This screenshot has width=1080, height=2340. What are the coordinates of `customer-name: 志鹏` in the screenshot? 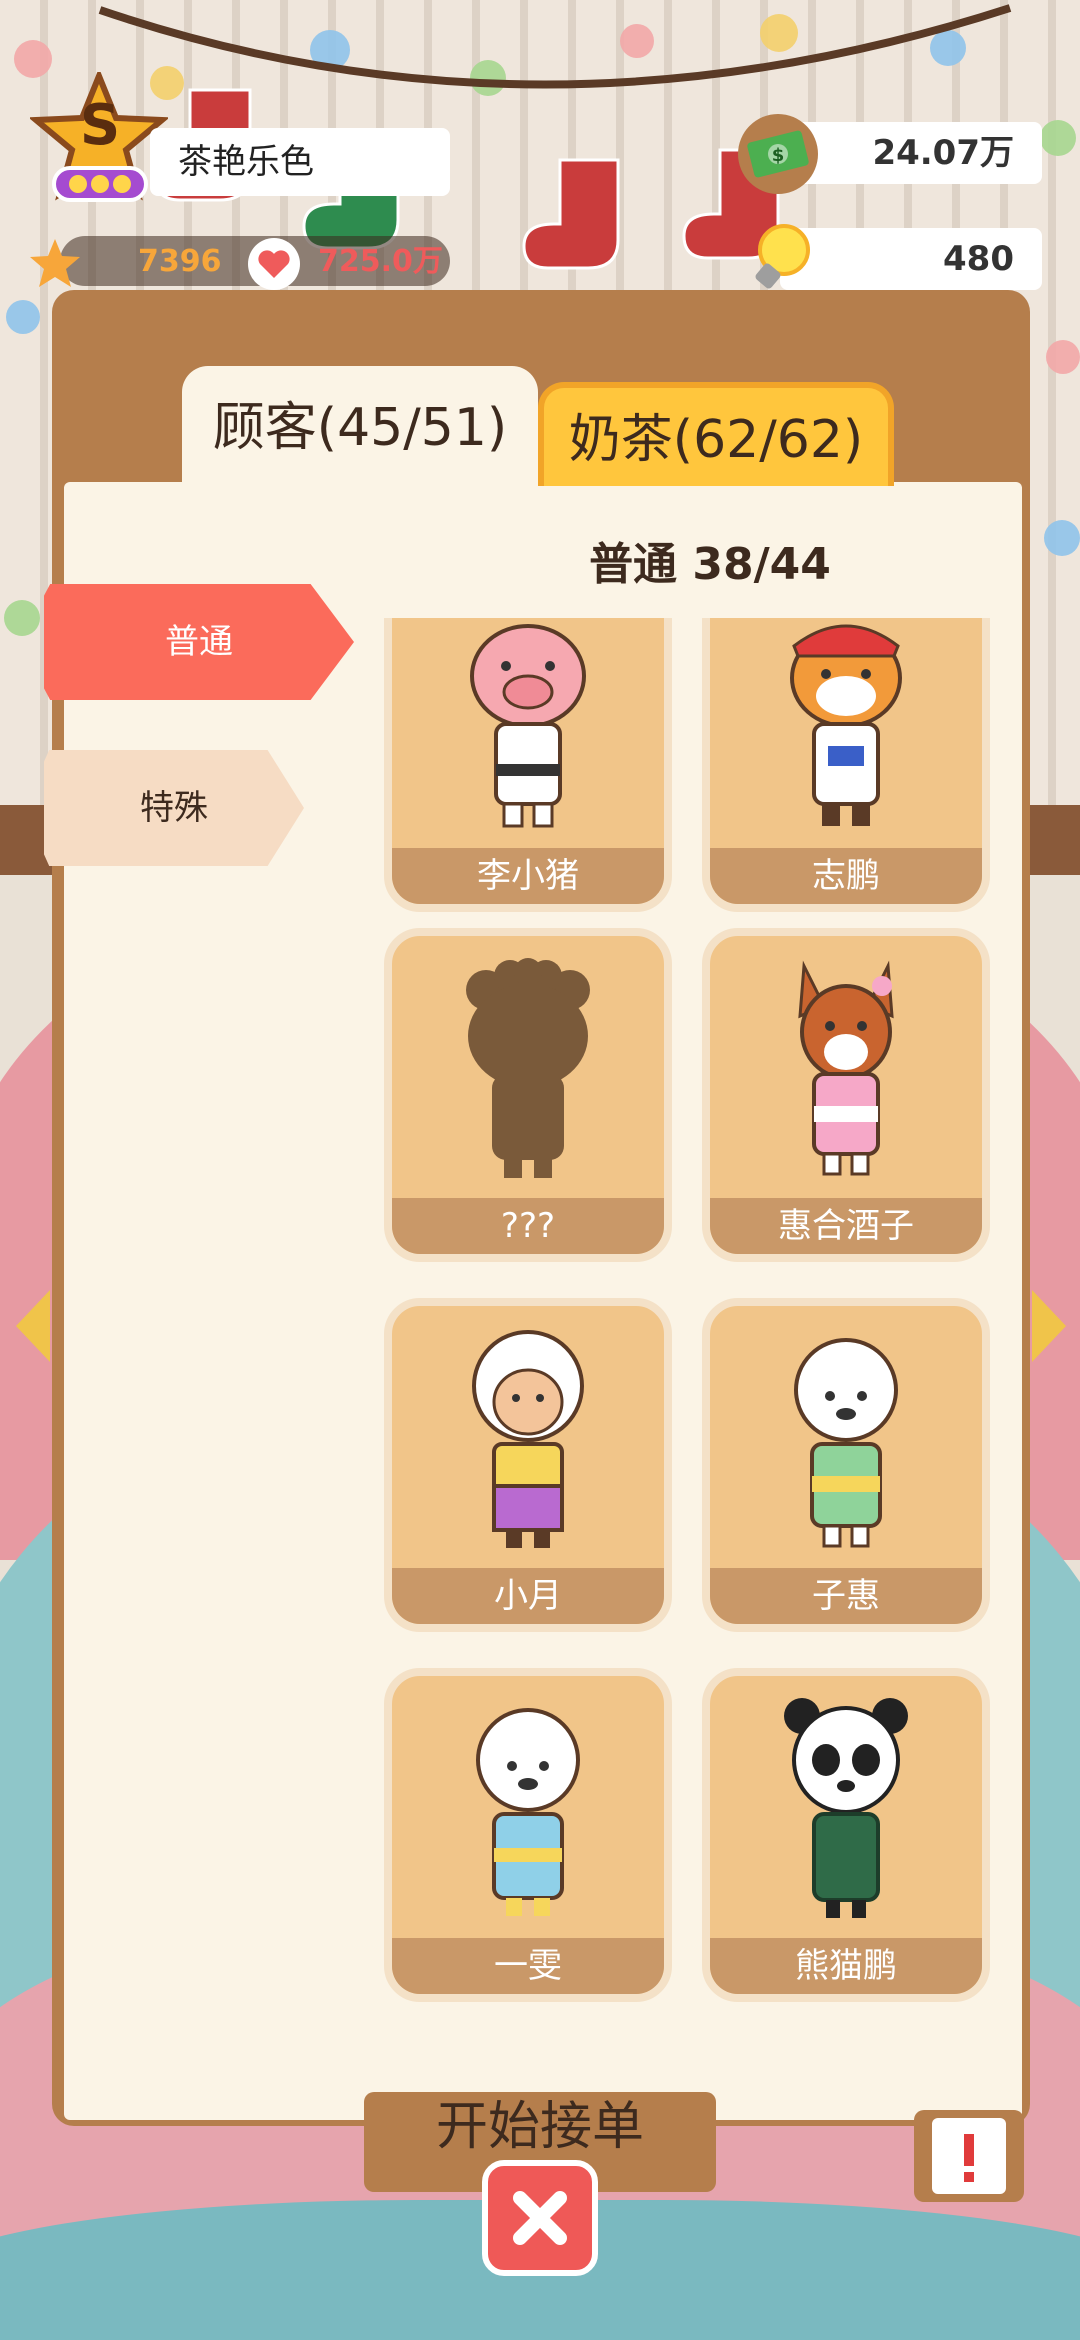 It's located at (846, 876).